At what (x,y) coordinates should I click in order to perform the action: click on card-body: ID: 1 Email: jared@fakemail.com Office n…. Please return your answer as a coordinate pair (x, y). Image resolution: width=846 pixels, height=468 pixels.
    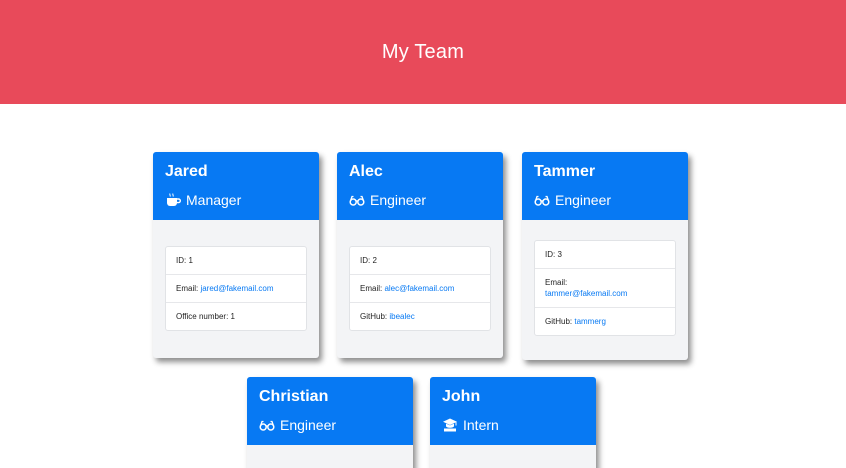
    Looking at the image, I should click on (236, 283).